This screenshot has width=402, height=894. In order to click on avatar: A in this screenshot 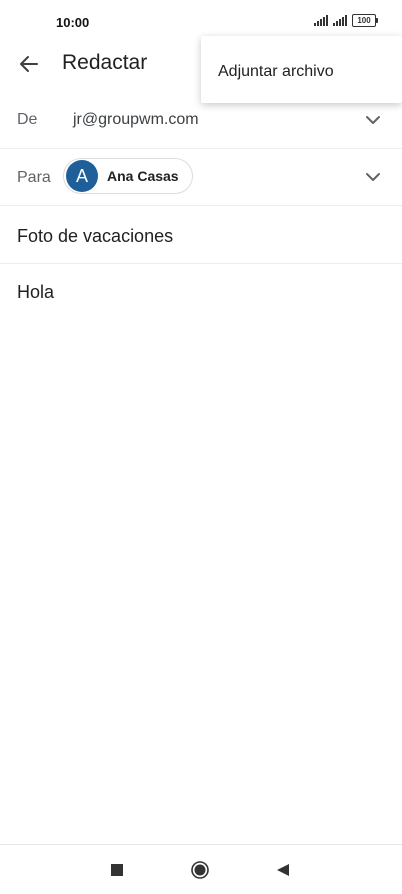, I will do `click(82, 176)`.